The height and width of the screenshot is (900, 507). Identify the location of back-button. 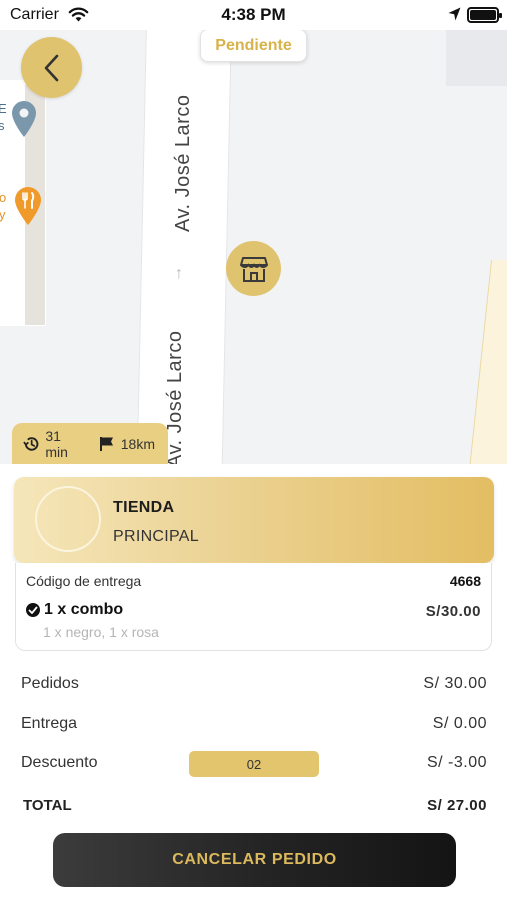
(51, 67).